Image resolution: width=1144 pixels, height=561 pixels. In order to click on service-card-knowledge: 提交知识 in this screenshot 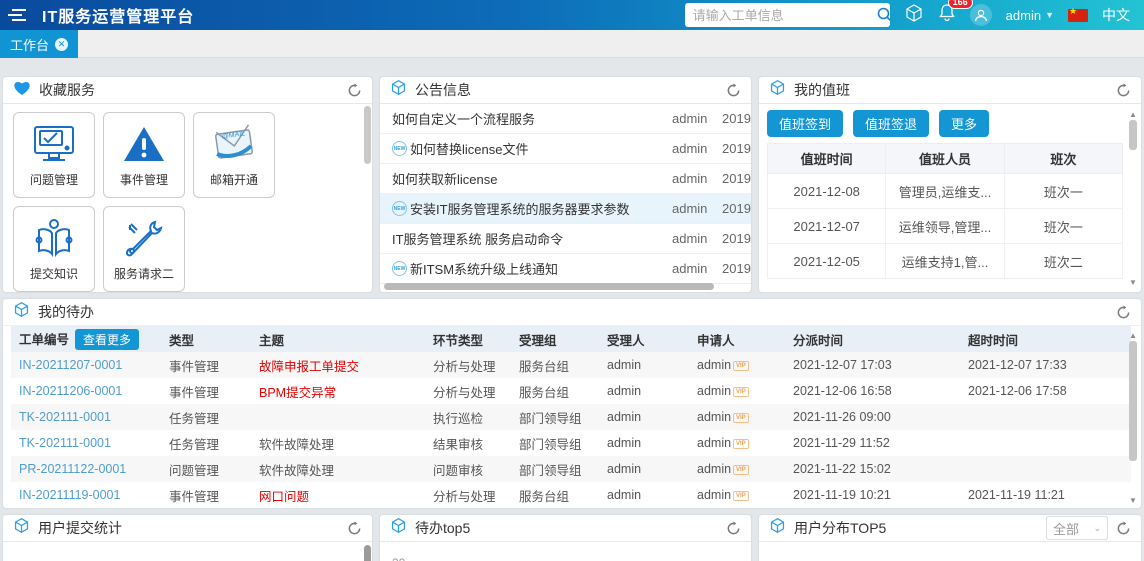, I will do `click(54, 249)`.